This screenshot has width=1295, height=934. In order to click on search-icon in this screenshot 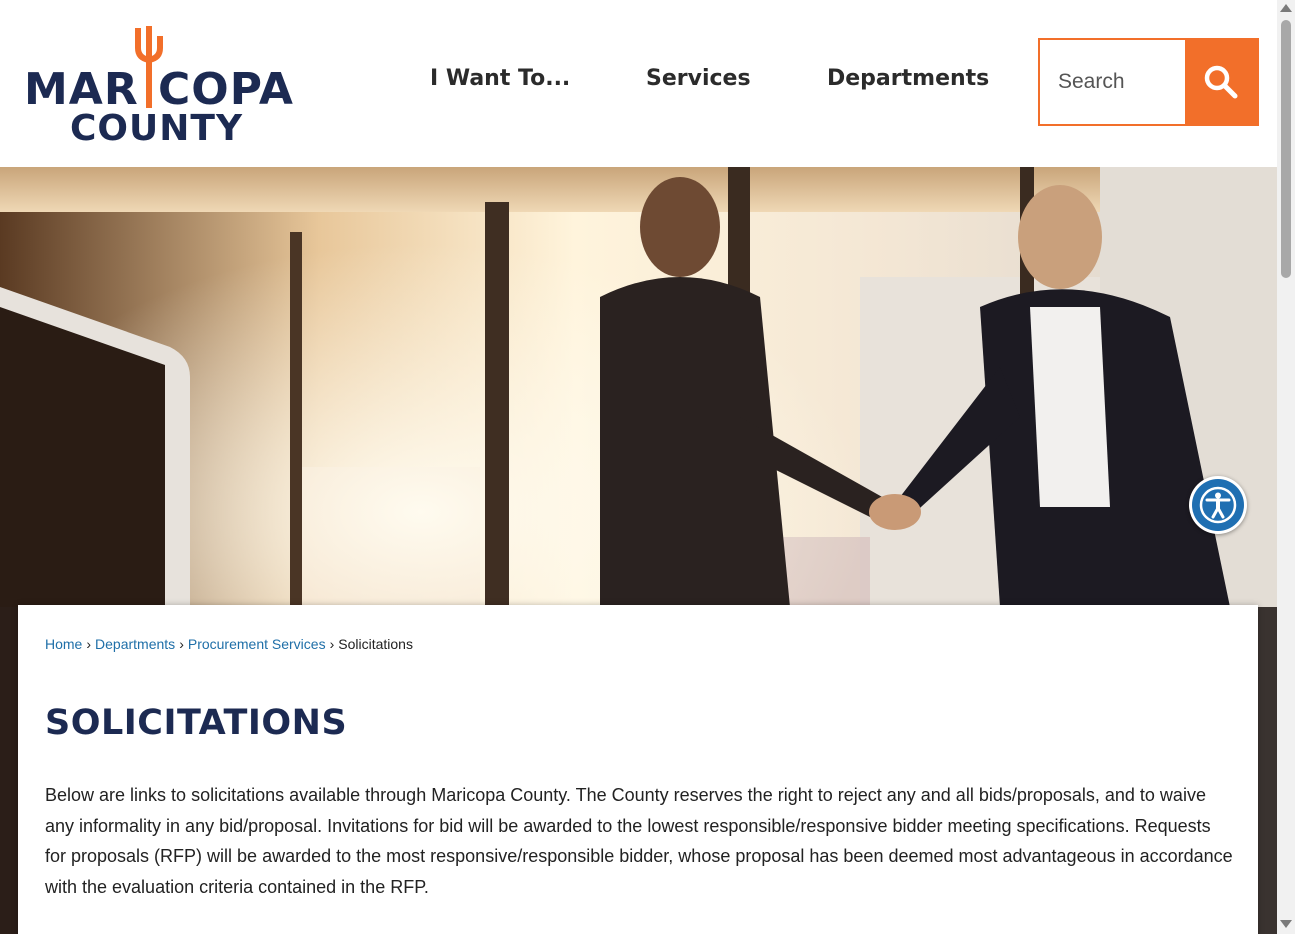, I will do `click(1221, 82)`.